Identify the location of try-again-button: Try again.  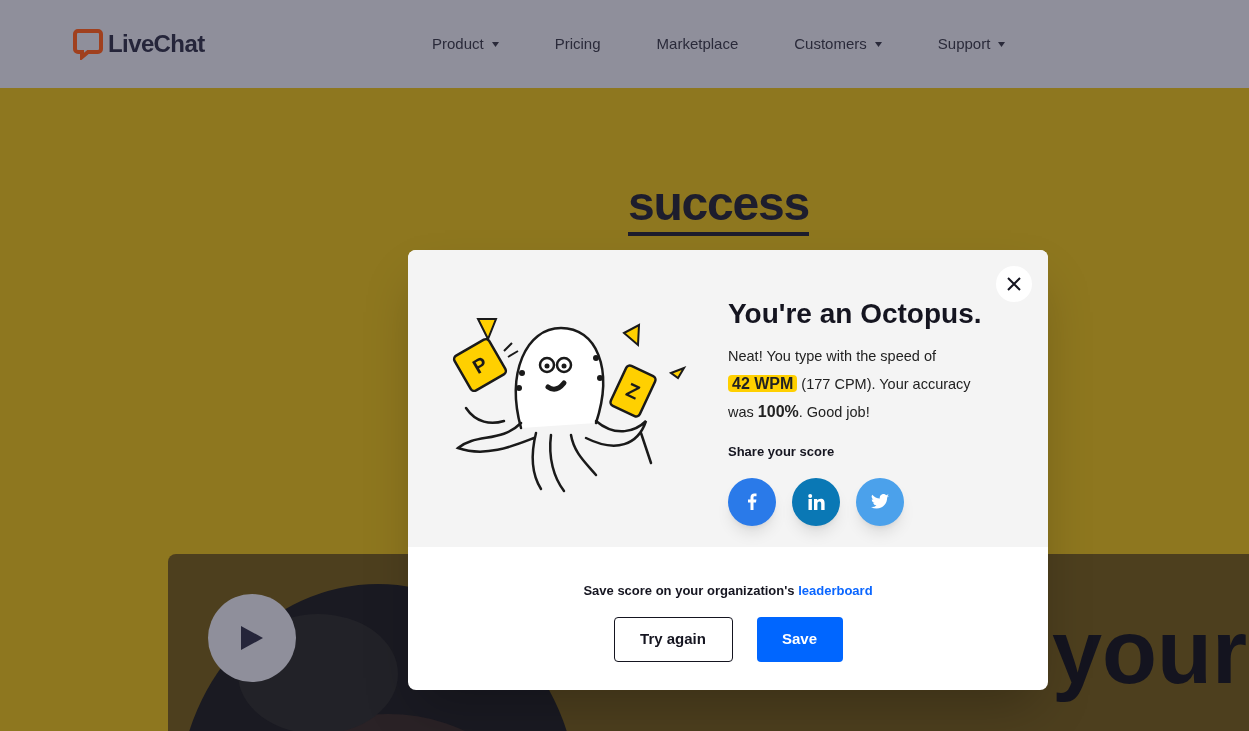
(673, 639).